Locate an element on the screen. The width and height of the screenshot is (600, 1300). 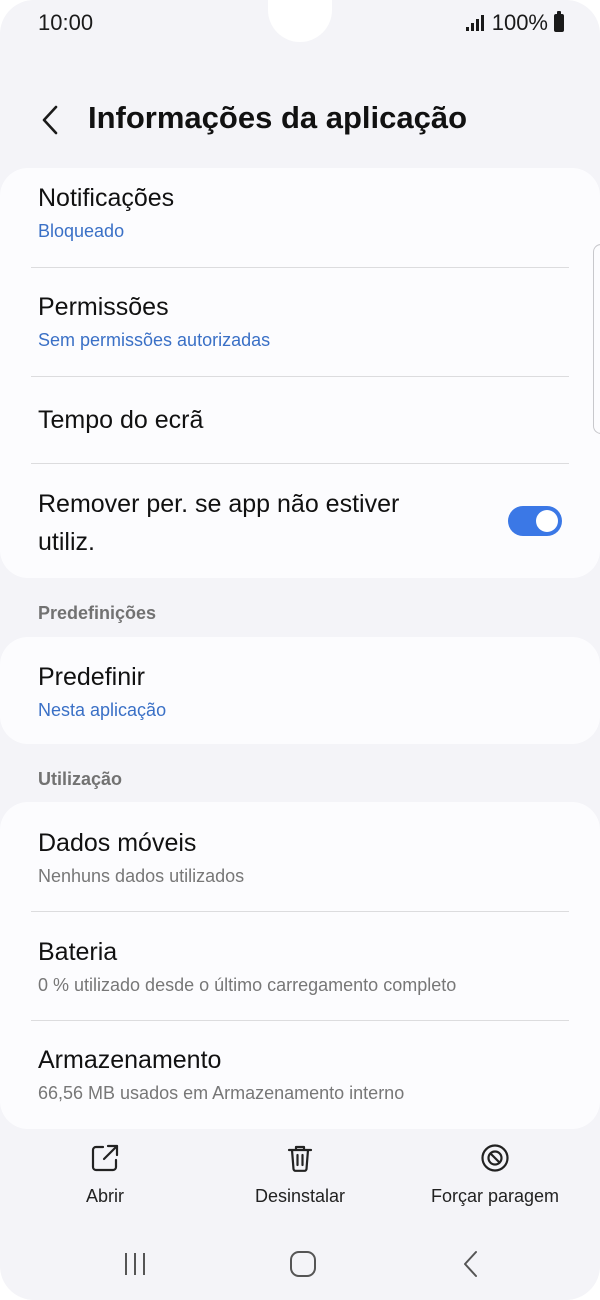
scroll-indicator is located at coordinates (596, 339).